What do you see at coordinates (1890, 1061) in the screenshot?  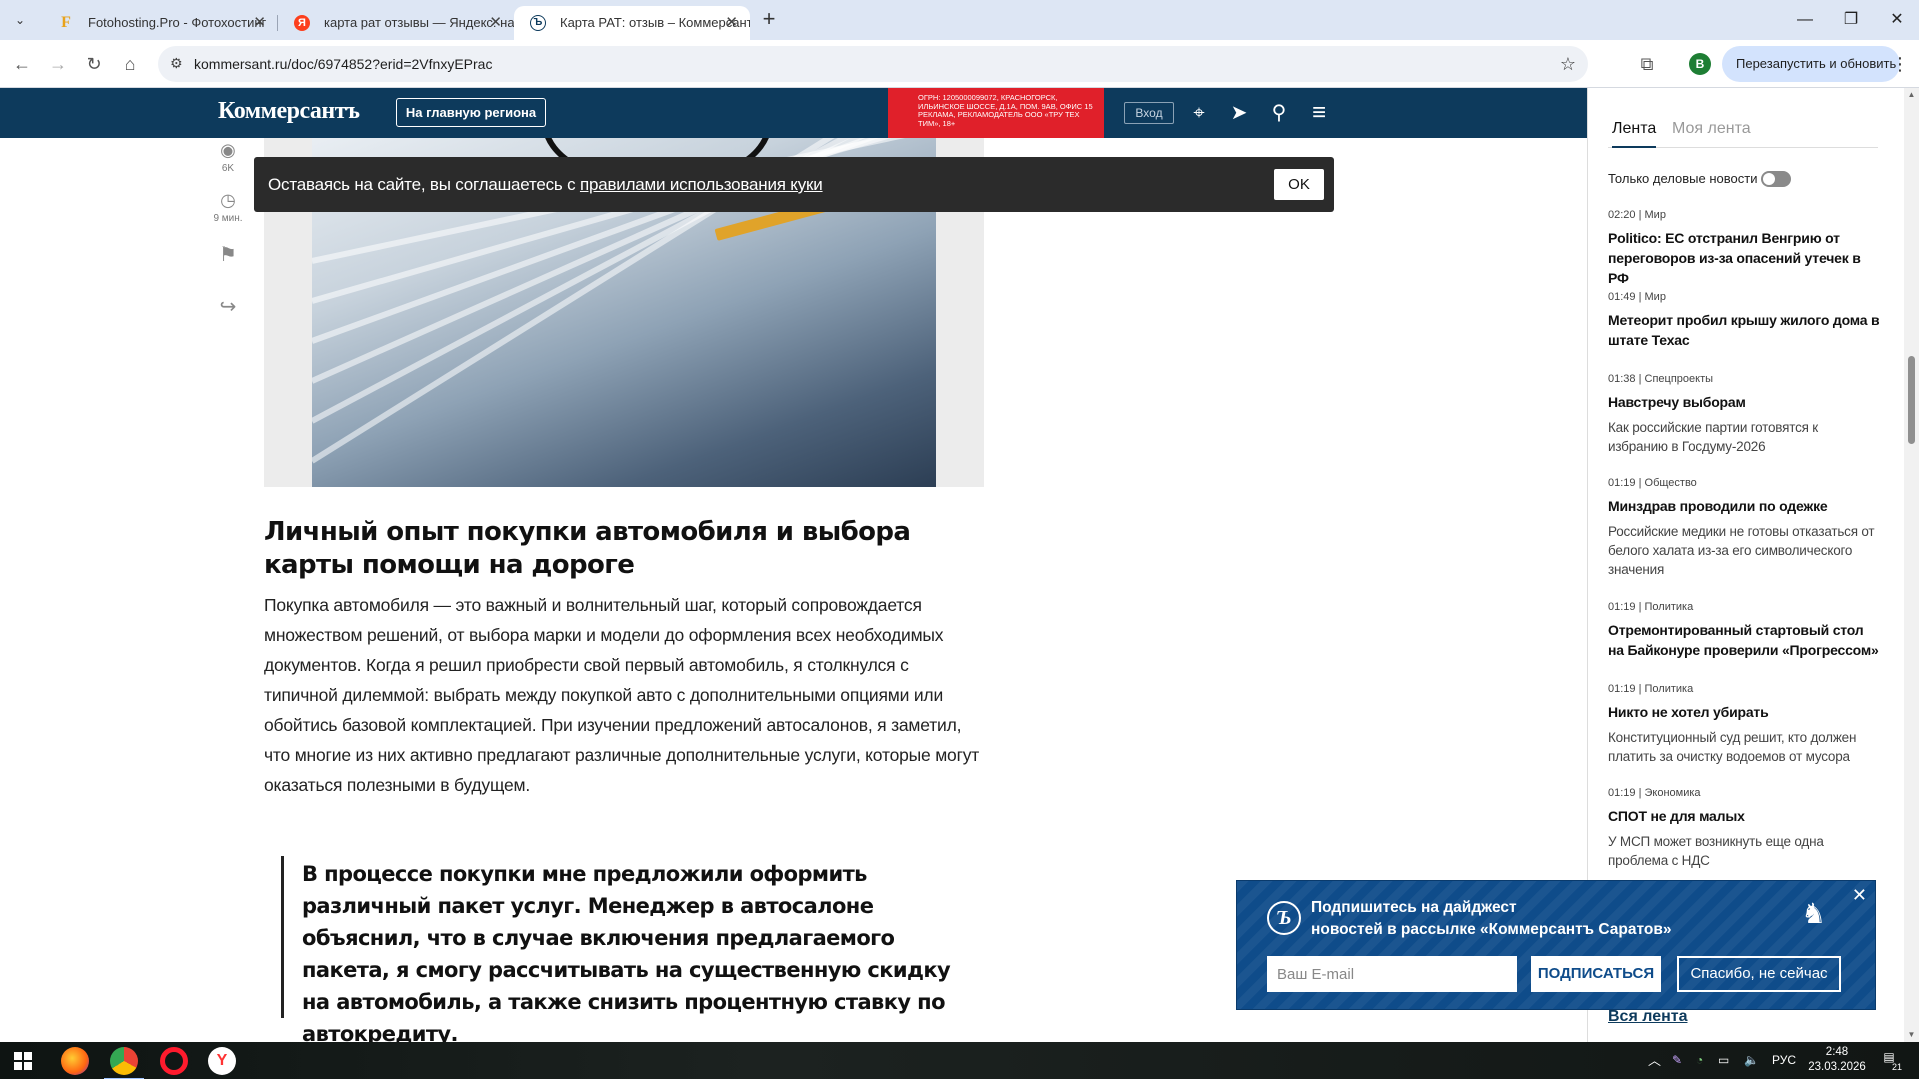 I see `notification-center-icon: ▤ 21` at bounding box center [1890, 1061].